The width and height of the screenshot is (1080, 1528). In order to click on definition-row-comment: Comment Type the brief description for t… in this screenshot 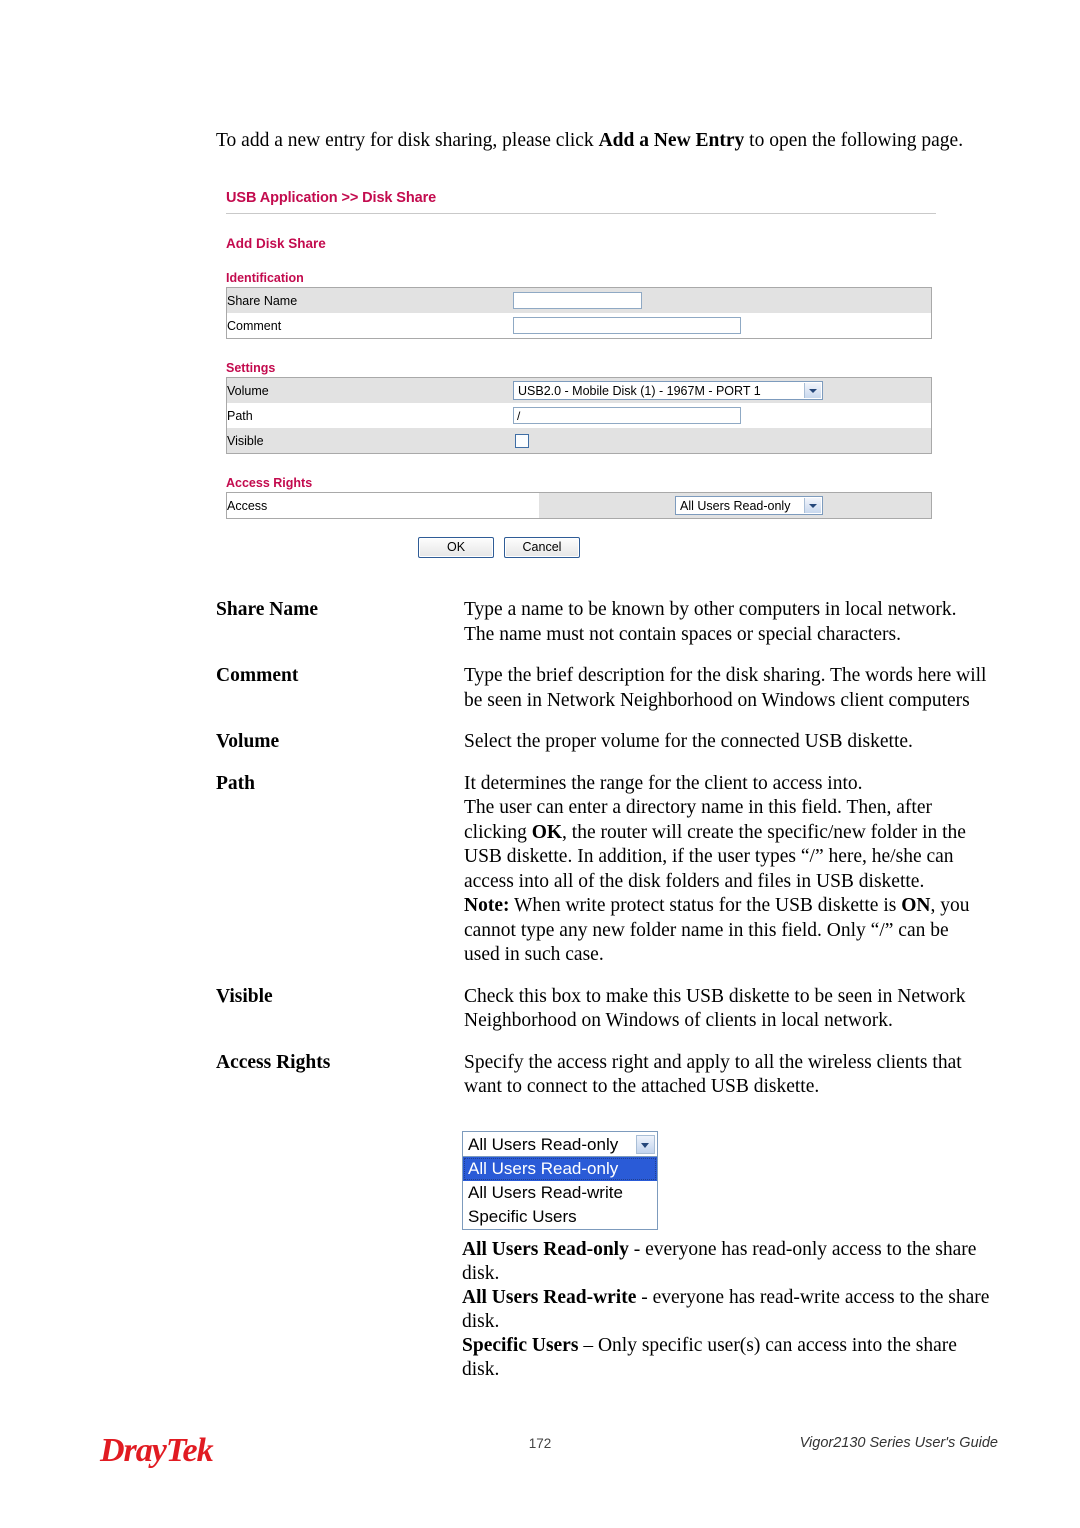, I will do `click(602, 688)`.